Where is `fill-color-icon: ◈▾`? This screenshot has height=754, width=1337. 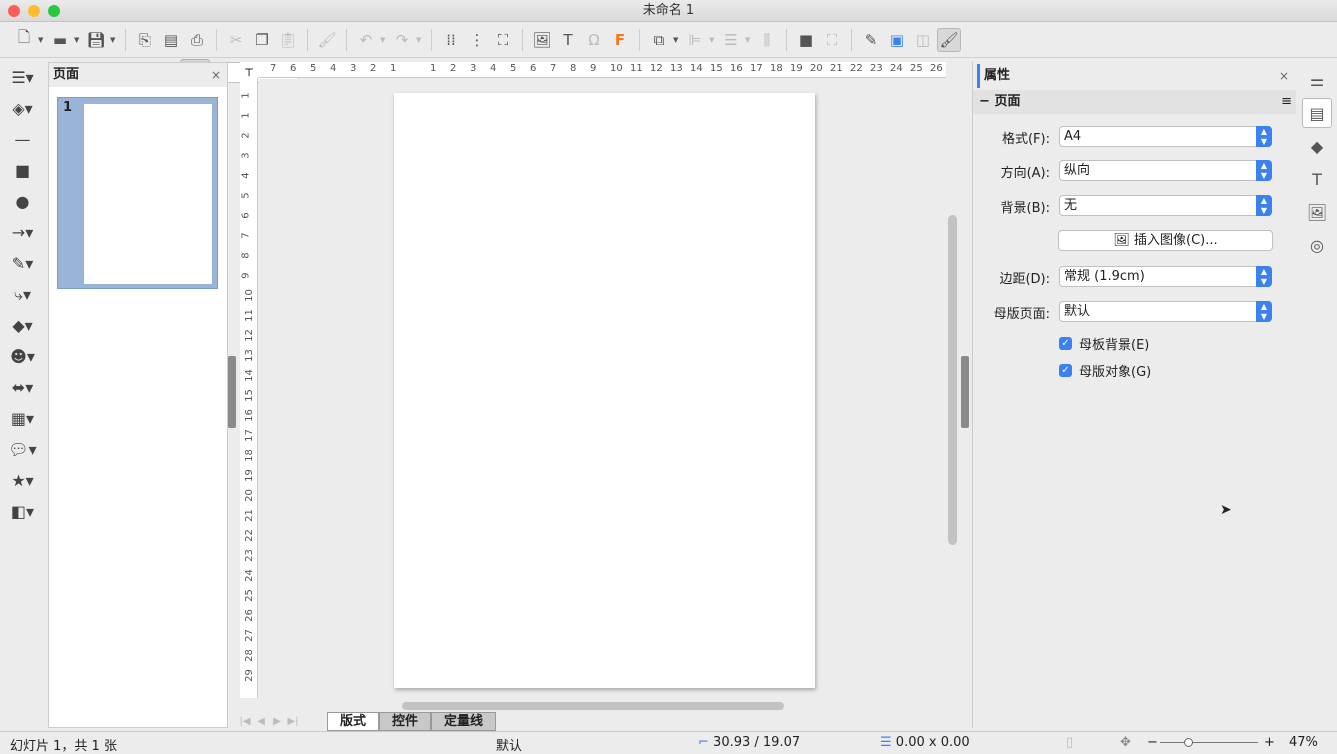
fill-color-icon: ◈▾ is located at coordinates (22, 108).